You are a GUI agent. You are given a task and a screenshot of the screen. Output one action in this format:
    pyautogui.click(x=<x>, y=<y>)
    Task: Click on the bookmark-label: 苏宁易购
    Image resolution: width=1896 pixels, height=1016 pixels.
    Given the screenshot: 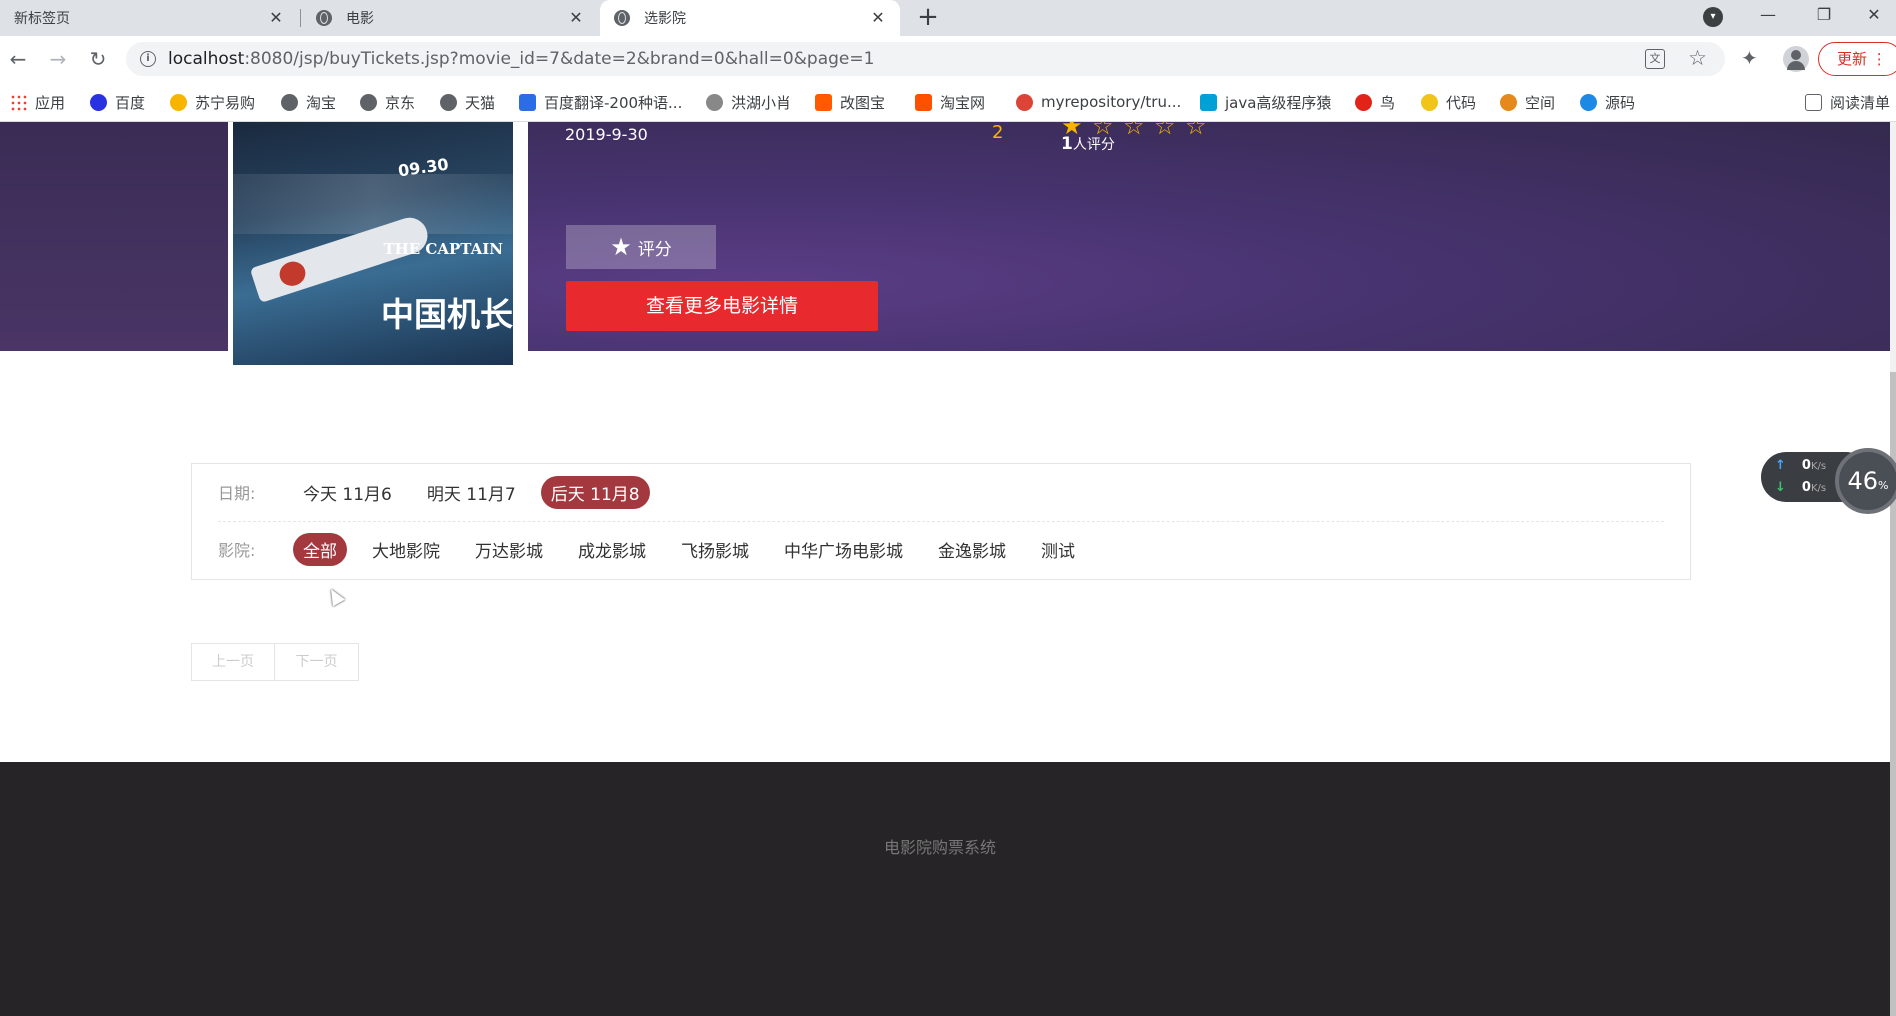 What is the action you would take?
    pyautogui.click(x=225, y=102)
    